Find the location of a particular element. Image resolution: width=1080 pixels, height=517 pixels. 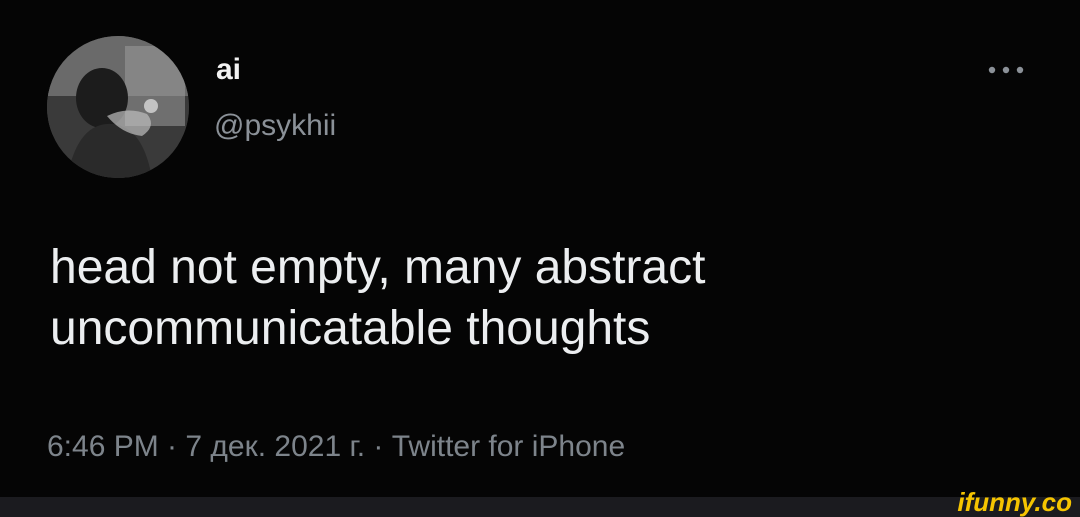

profile-photo-icon is located at coordinates (118, 107).